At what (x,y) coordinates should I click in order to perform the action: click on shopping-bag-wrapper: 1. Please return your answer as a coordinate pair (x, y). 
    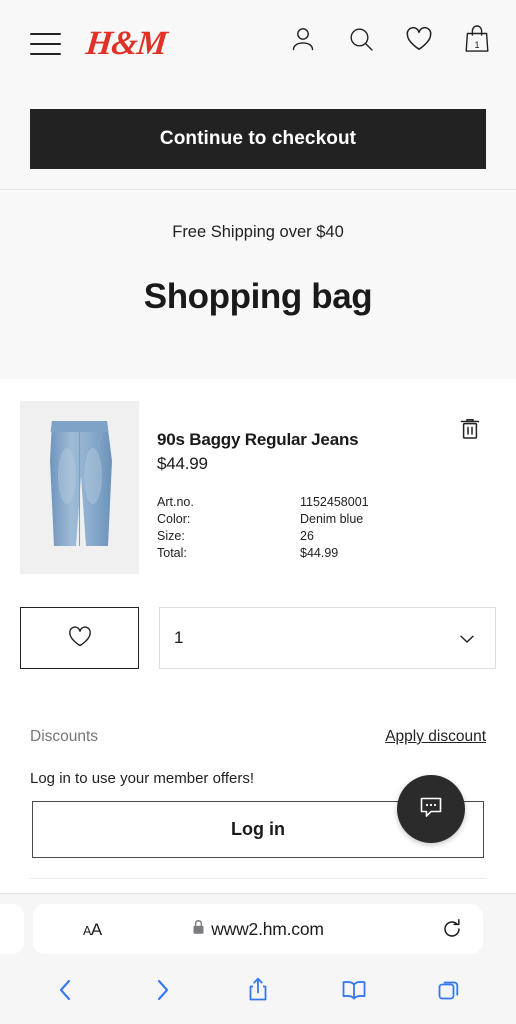
    Looking at the image, I should click on (477, 39).